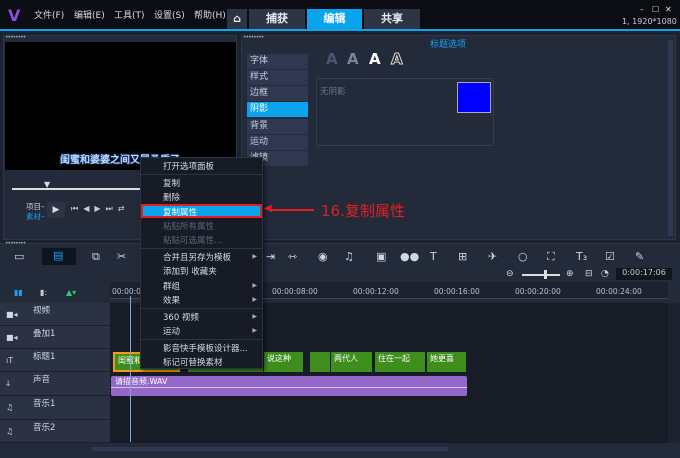 Image resolution: width=680 pixels, height=458 pixels. What do you see at coordinates (10, 407) in the screenshot?
I see `music-track-icon: ♫` at bounding box center [10, 407].